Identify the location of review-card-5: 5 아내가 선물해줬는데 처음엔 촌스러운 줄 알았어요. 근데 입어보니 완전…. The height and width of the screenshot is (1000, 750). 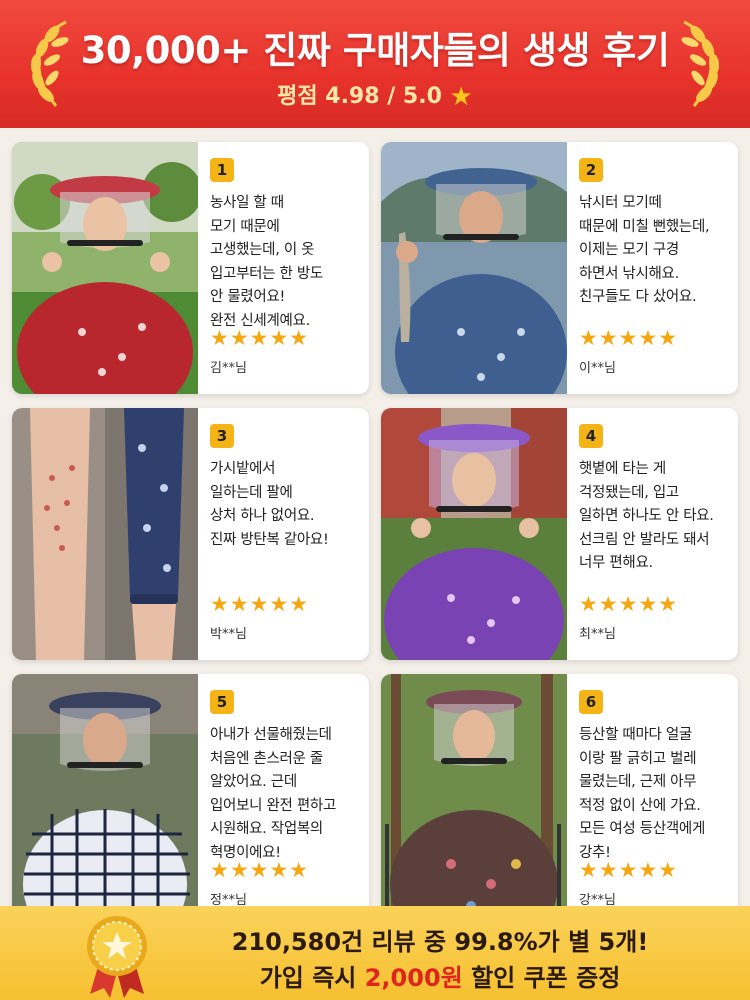
(190, 800).